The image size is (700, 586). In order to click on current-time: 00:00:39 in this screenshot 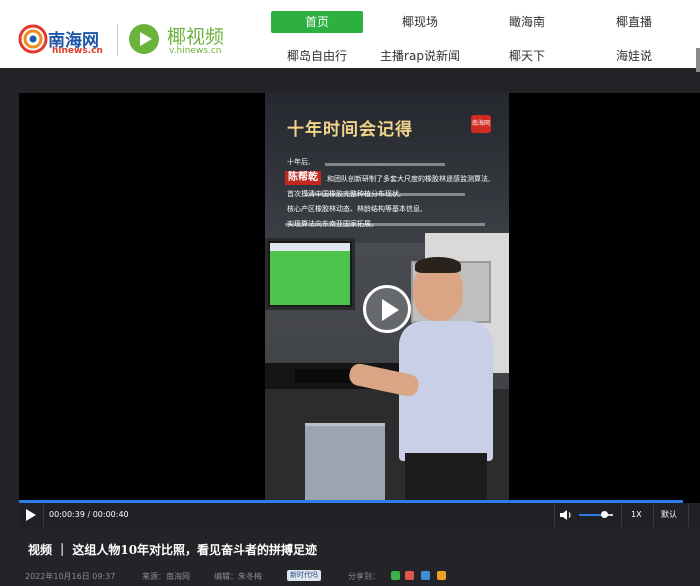, I will do `click(67, 514)`.